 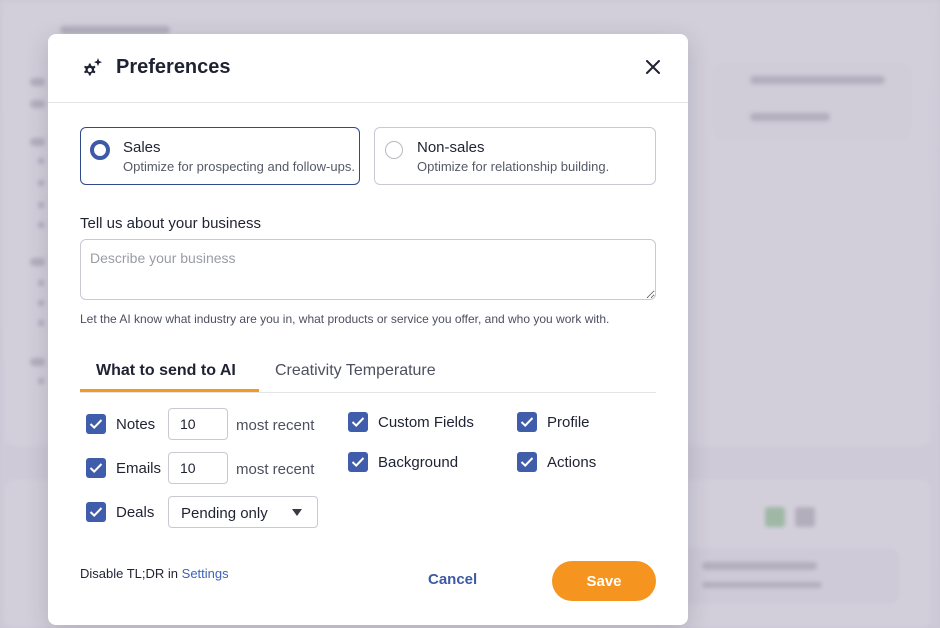 I want to click on close-icon, so click(x=653, y=67).